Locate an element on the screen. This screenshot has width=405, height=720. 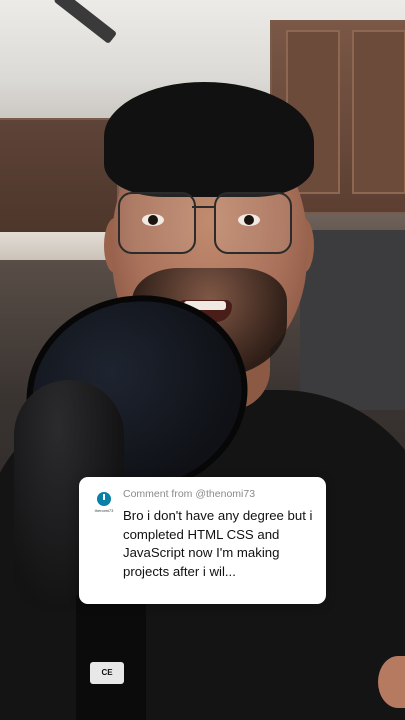
glasses-bridge is located at coordinates (204, 207).